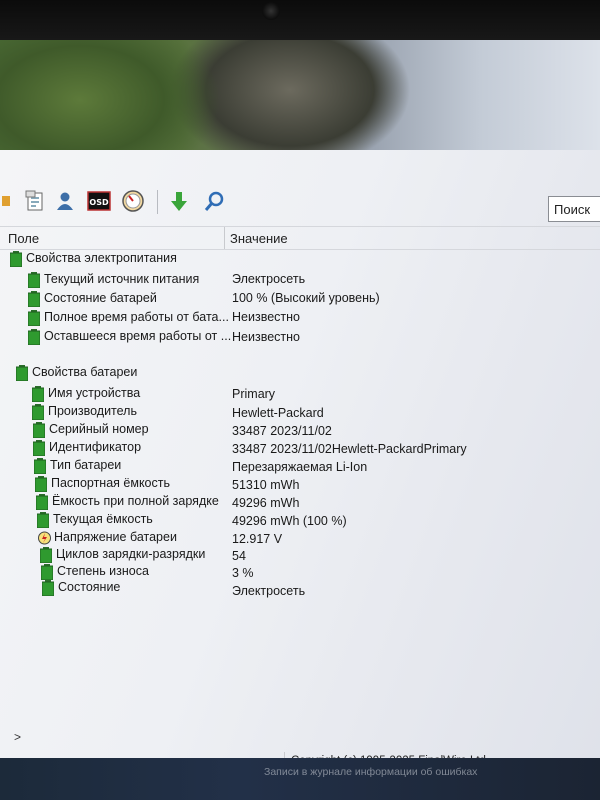  Describe the element at coordinates (266, 503) in the screenshot. I see `row-value: 49296 mWh` at that location.